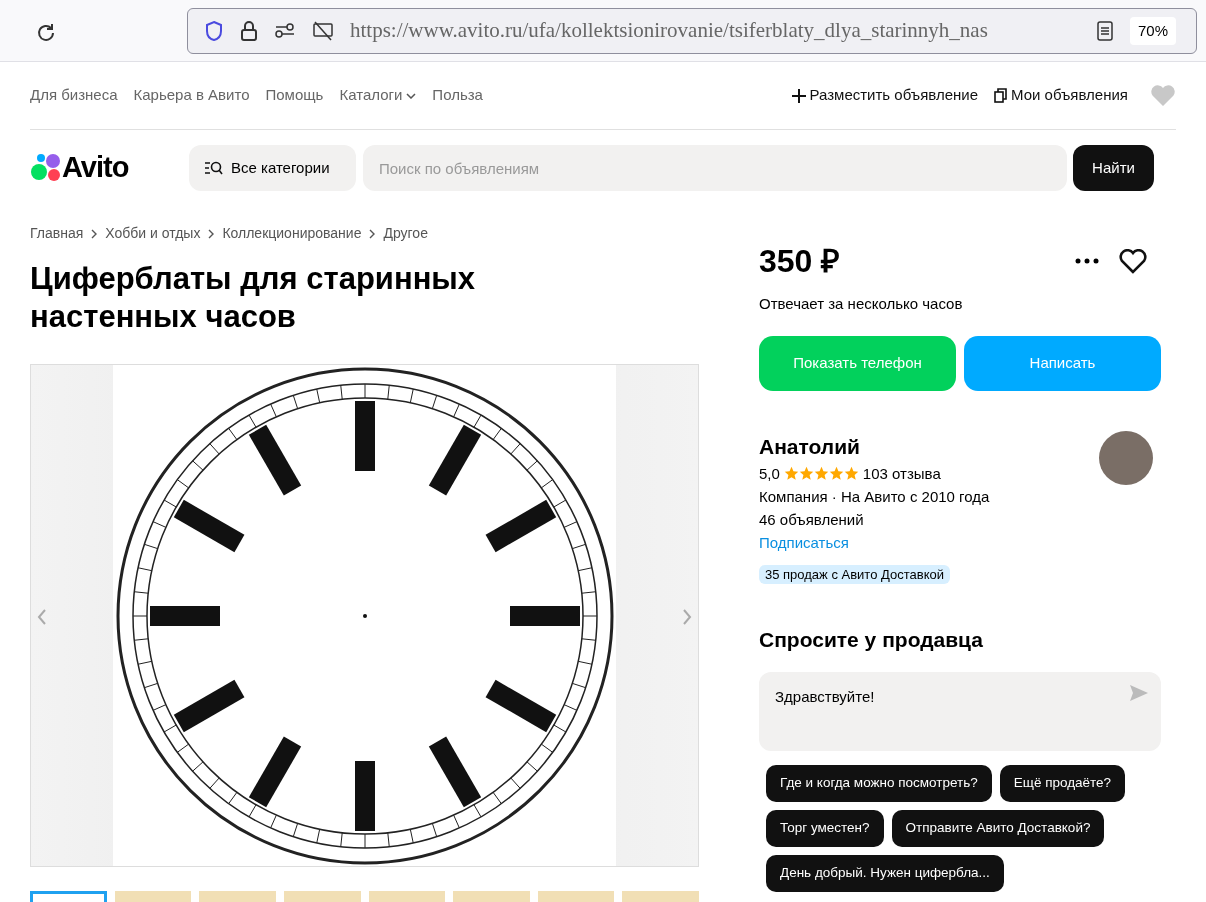 The image size is (1206, 902). What do you see at coordinates (1113, 168) in the screenshot?
I see `search-button: Найти` at bounding box center [1113, 168].